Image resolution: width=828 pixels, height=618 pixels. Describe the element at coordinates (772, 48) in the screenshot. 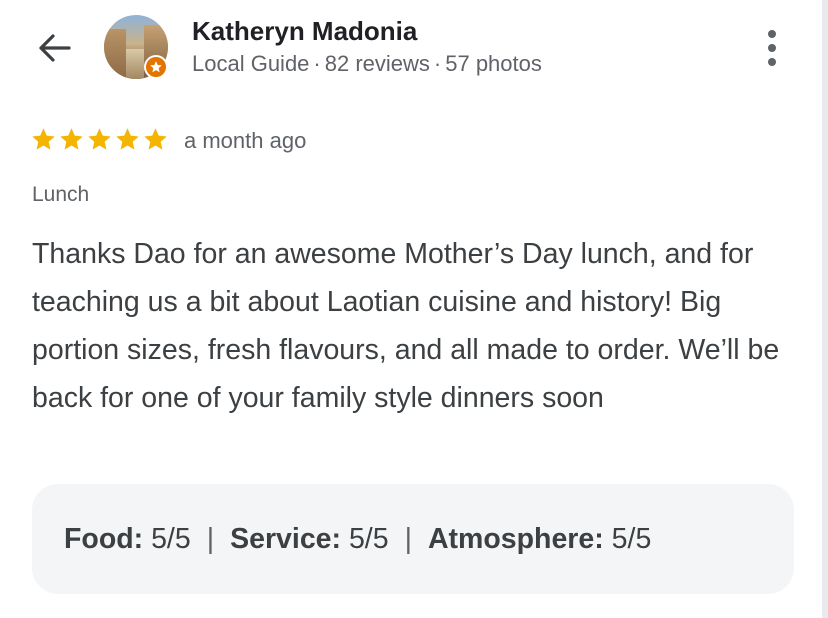

I see `more-options-button` at that location.